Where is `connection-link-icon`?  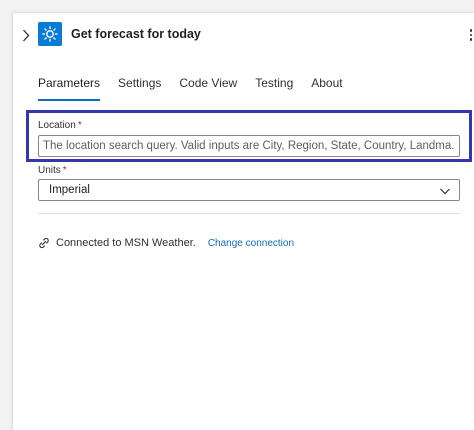
connection-link-icon is located at coordinates (44, 243).